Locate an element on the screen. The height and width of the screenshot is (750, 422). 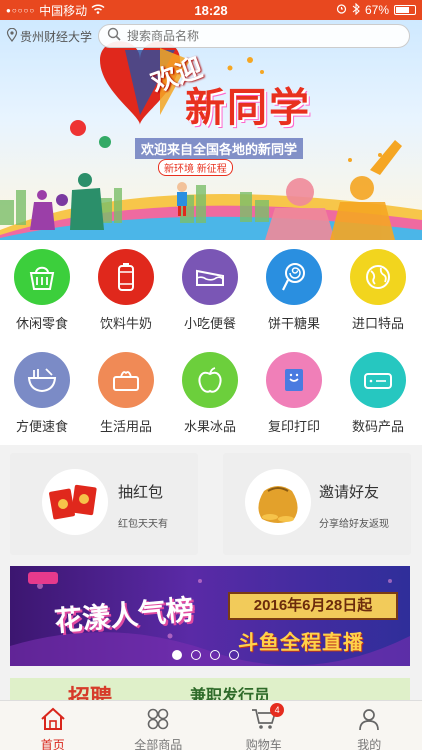
basket-icon is located at coordinates (42, 277).